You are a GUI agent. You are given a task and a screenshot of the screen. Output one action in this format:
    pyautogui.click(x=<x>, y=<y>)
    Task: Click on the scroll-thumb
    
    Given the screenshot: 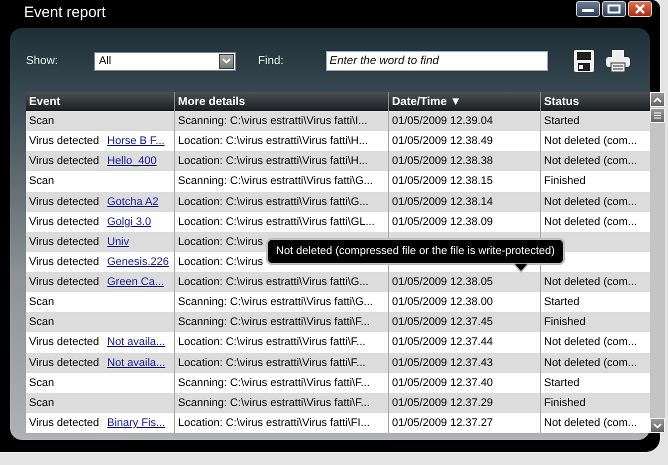 What is the action you would take?
    pyautogui.click(x=657, y=115)
    